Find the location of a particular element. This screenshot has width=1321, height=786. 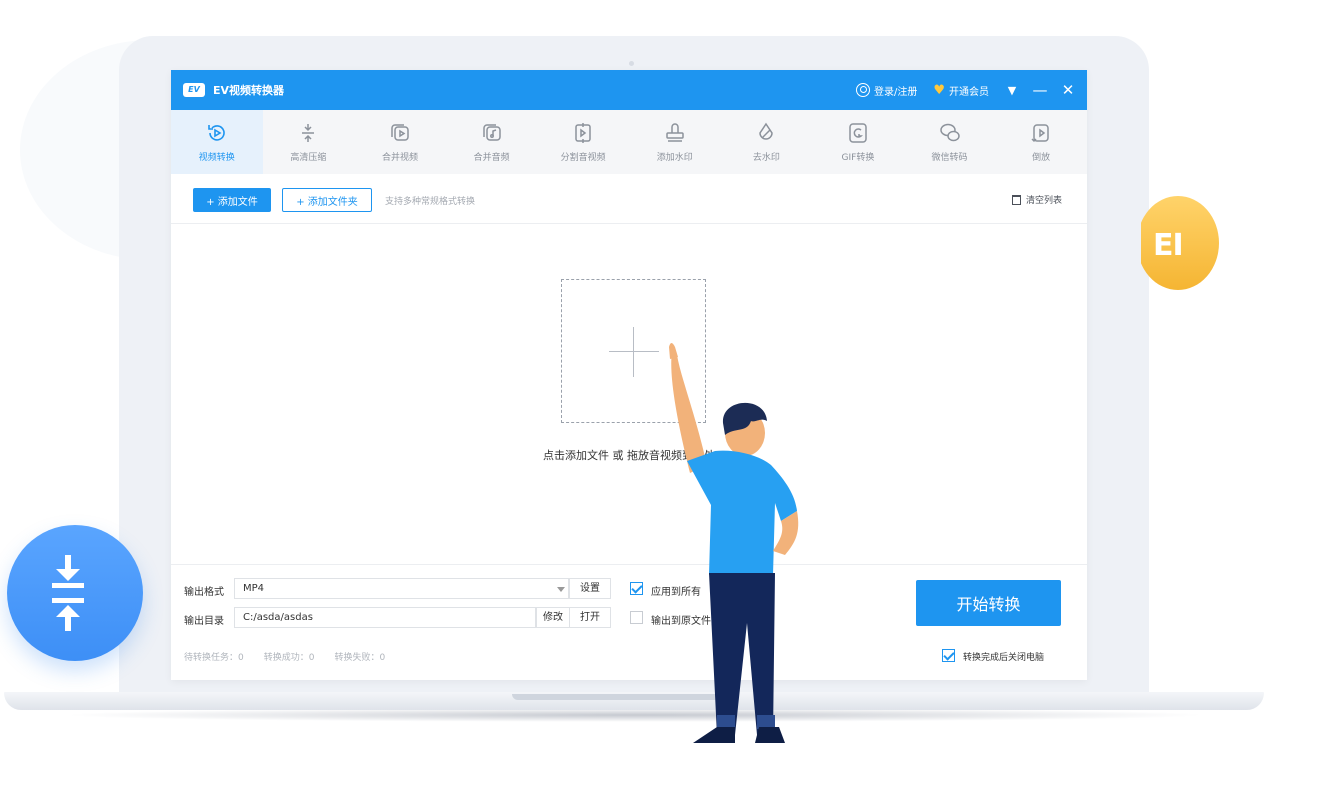

login-button: 登录/注册 is located at coordinates (886, 90).